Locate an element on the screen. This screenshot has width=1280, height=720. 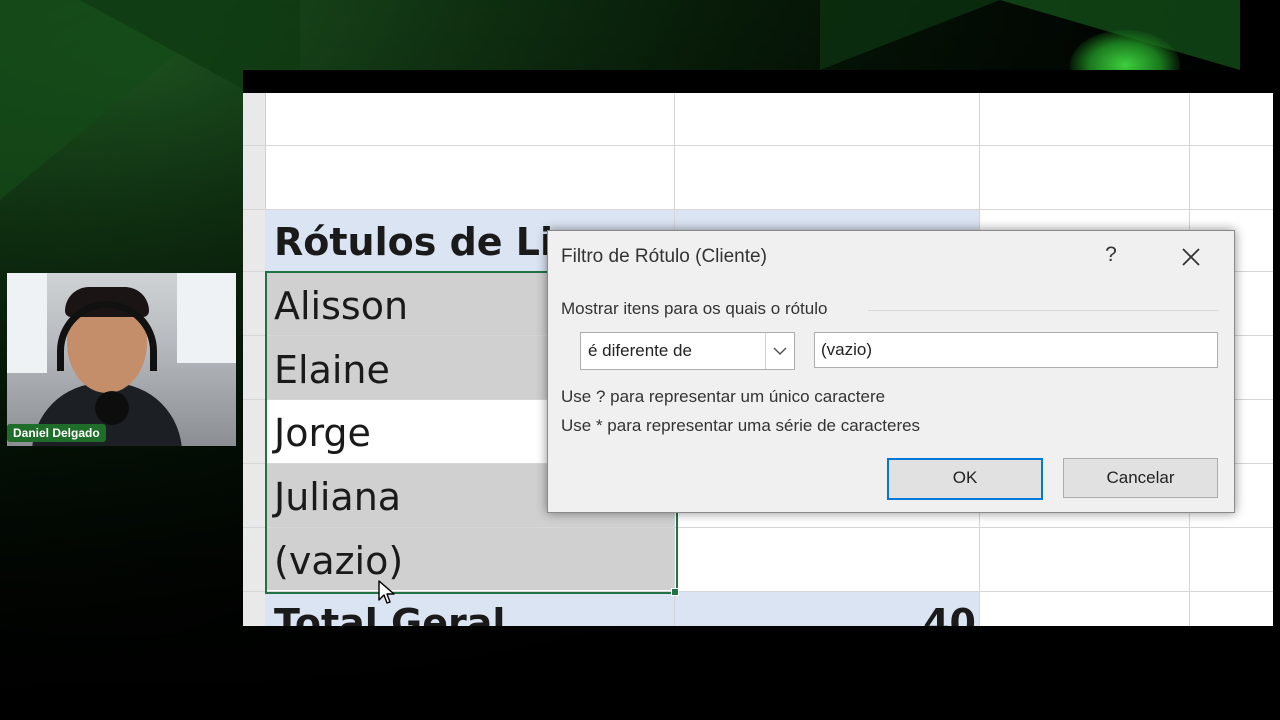
close-icon is located at coordinates (1191, 258).